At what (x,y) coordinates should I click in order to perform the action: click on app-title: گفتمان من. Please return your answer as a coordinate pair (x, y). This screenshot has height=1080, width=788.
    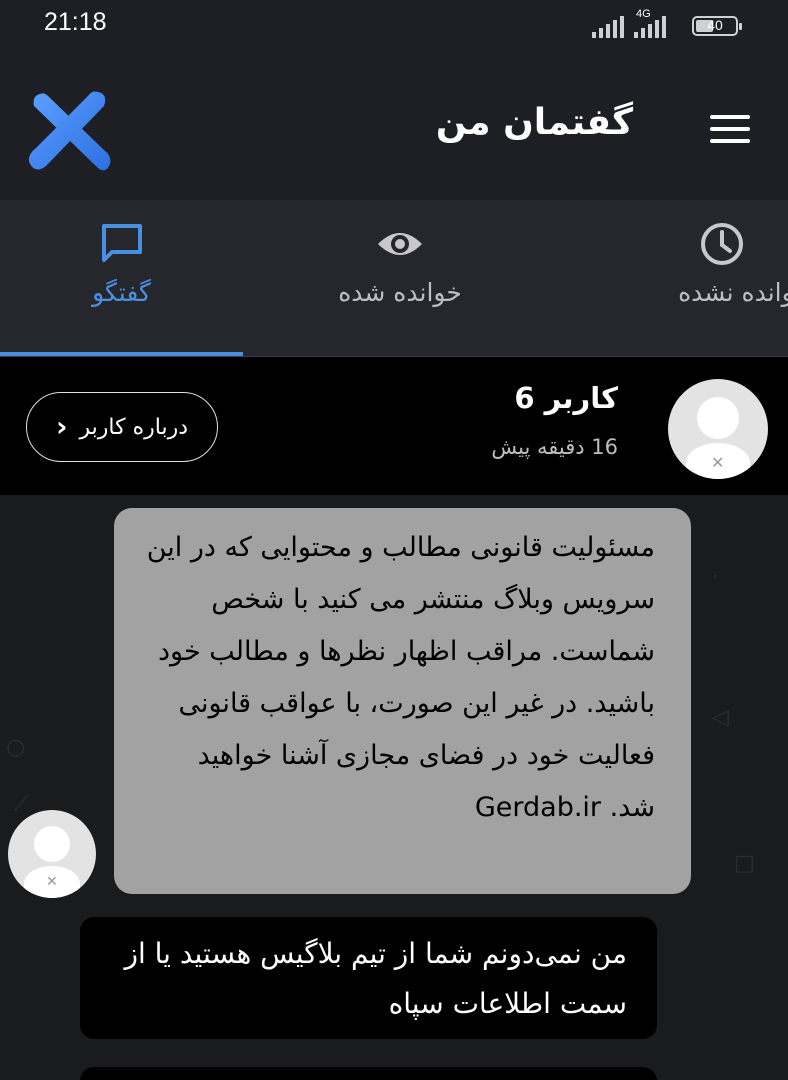
    Looking at the image, I should click on (534, 122).